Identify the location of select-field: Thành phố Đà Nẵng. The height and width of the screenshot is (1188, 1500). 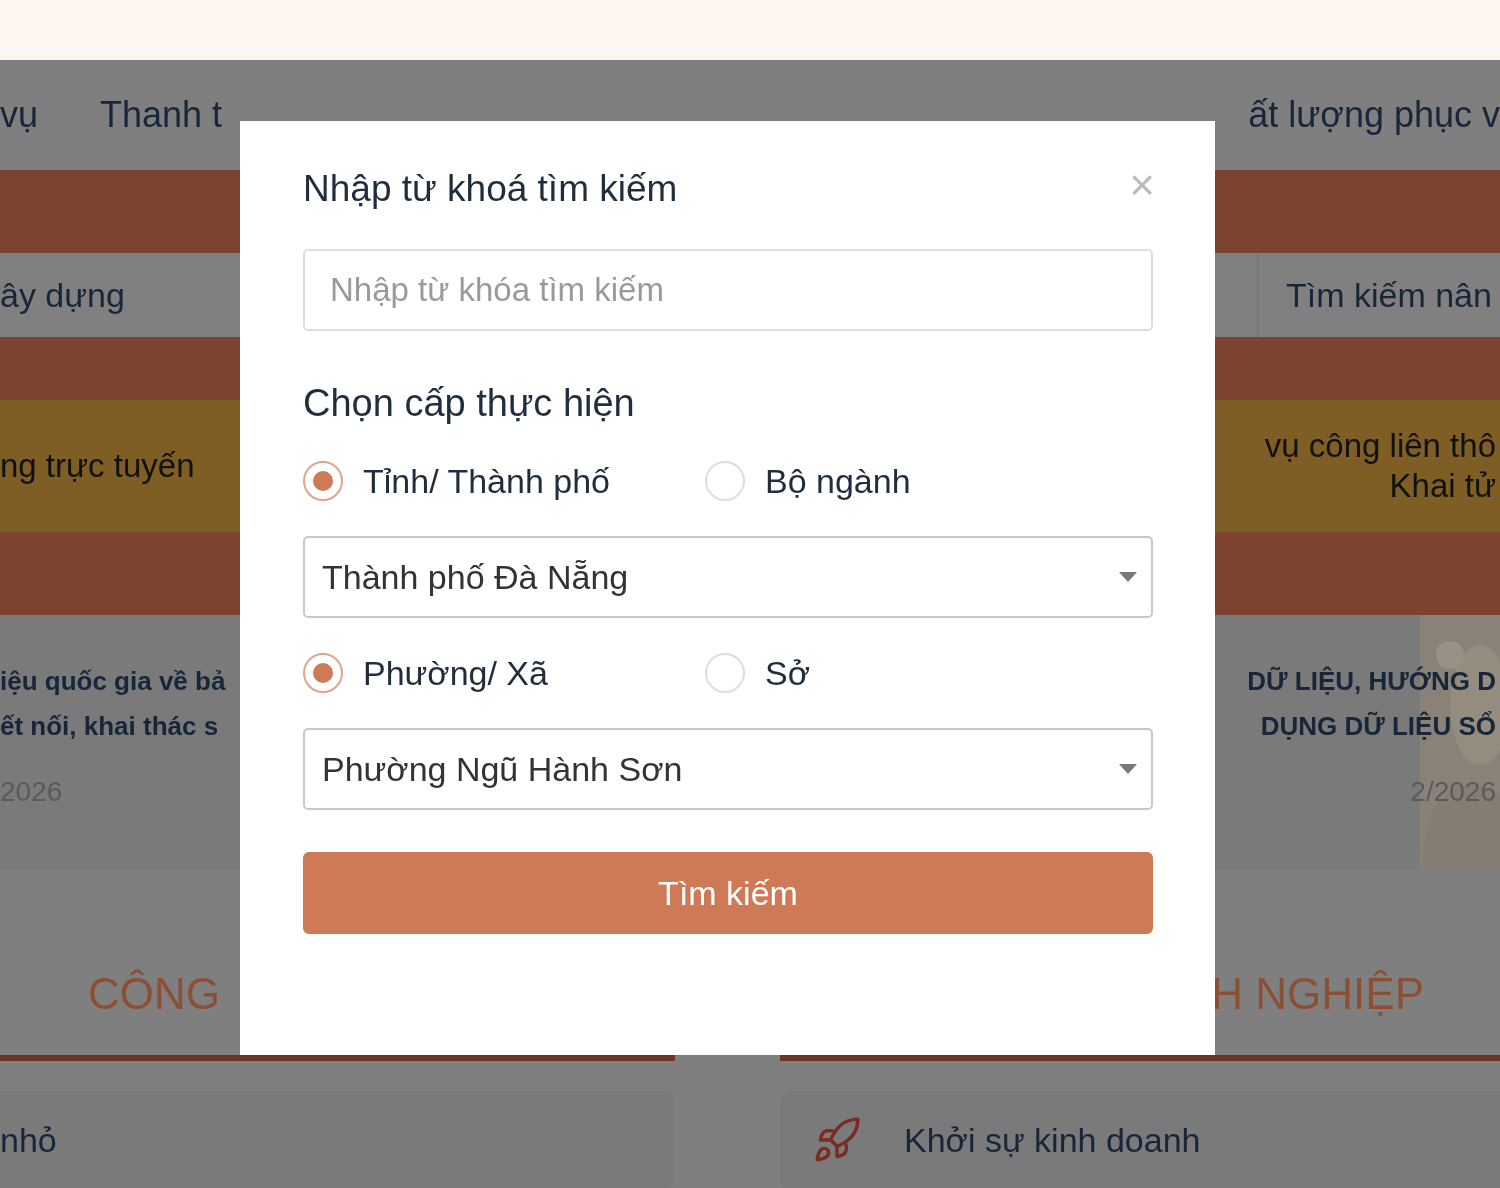
(728, 577).